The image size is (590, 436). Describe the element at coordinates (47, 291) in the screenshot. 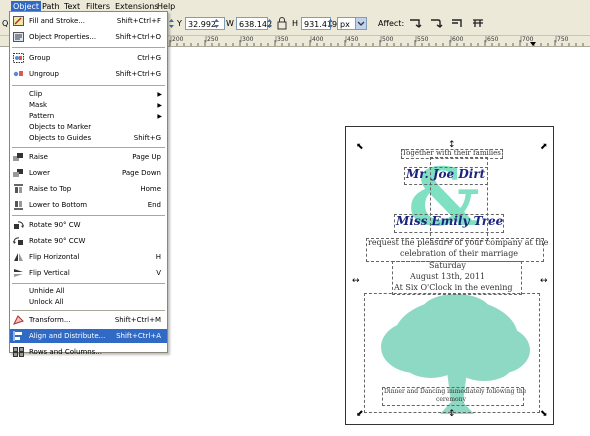

I see `menu-item-label: Unhide All` at that location.